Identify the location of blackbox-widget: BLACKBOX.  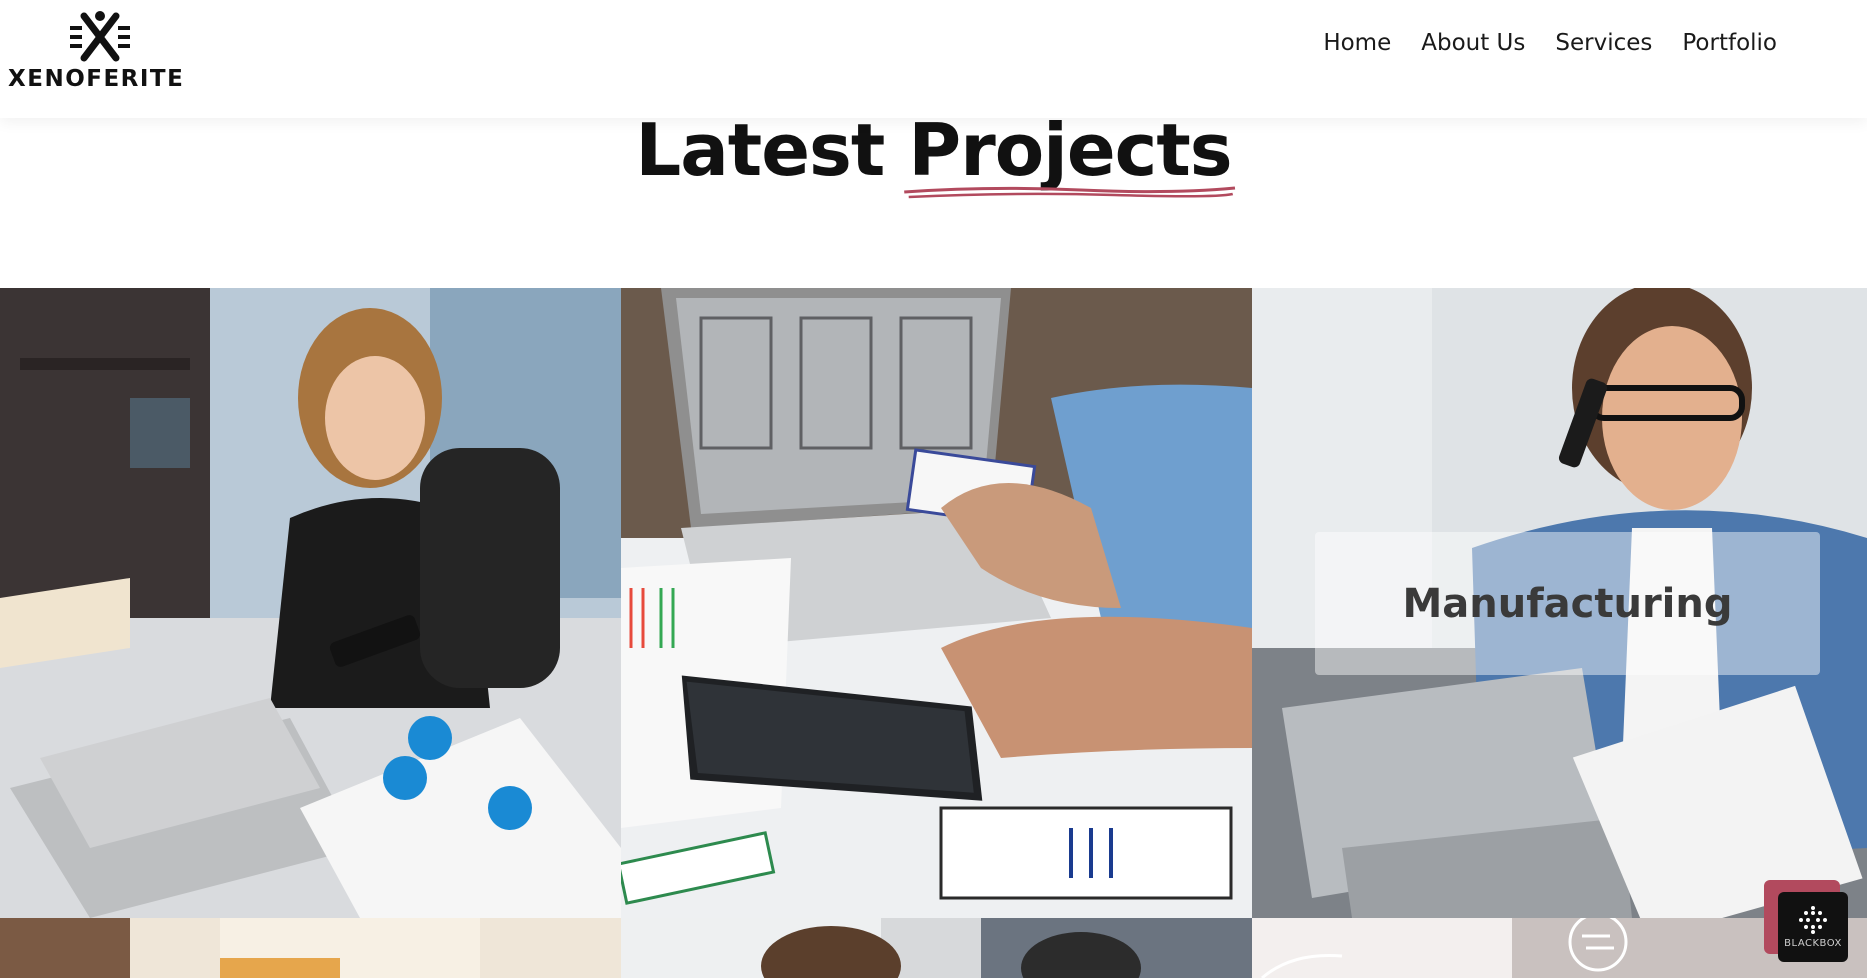
(1813, 927).